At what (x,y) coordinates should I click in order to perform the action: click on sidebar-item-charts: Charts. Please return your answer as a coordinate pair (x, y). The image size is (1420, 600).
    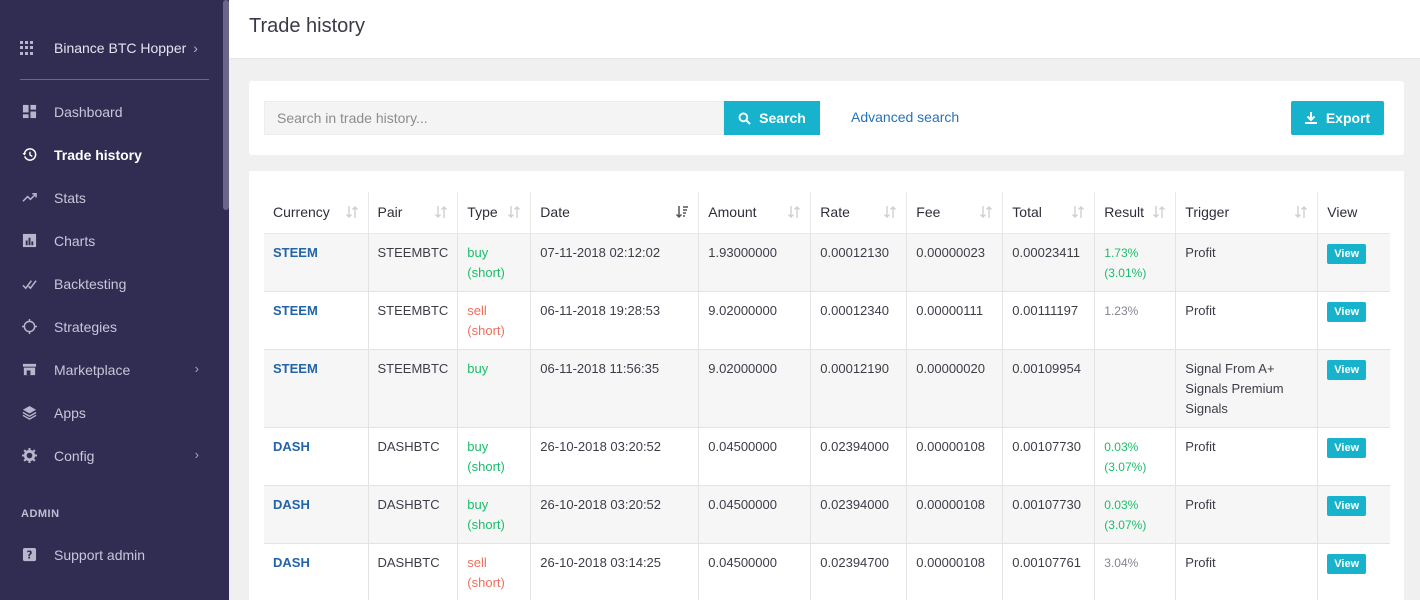
    Looking at the image, I should click on (111, 240).